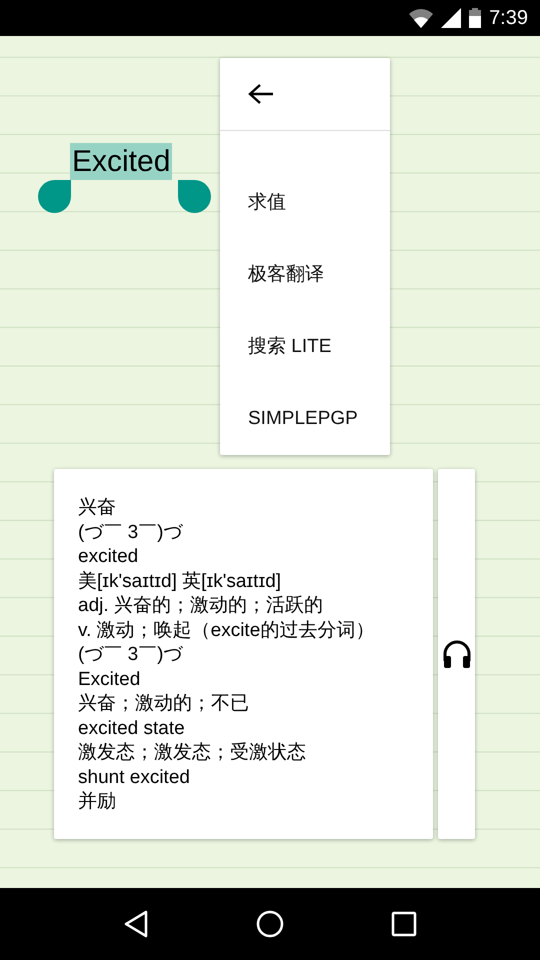  Describe the element at coordinates (475, 18) in the screenshot. I see `battery-icon` at that location.